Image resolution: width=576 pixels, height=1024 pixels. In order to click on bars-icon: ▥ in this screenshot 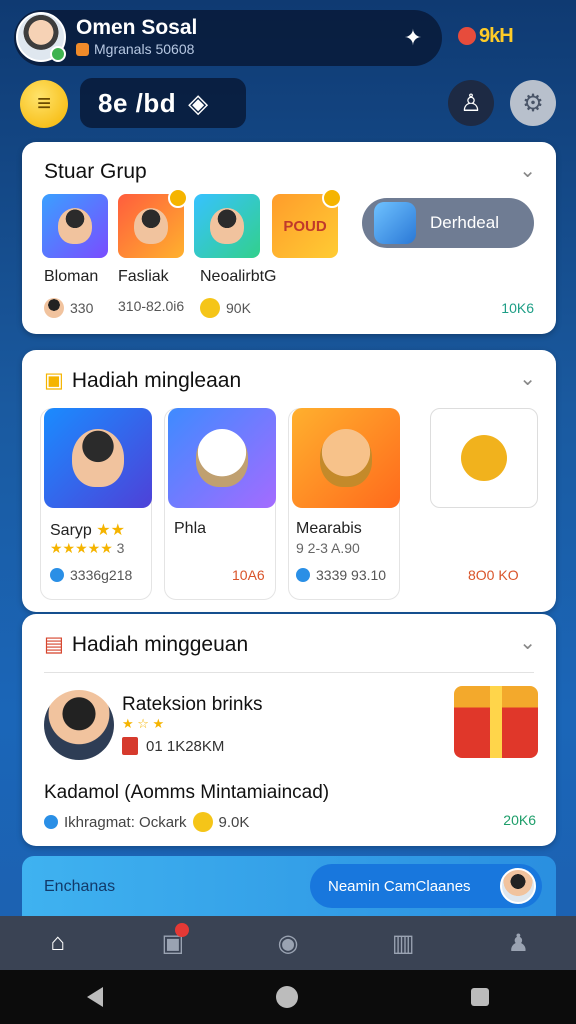, I will do `click(403, 943)`.